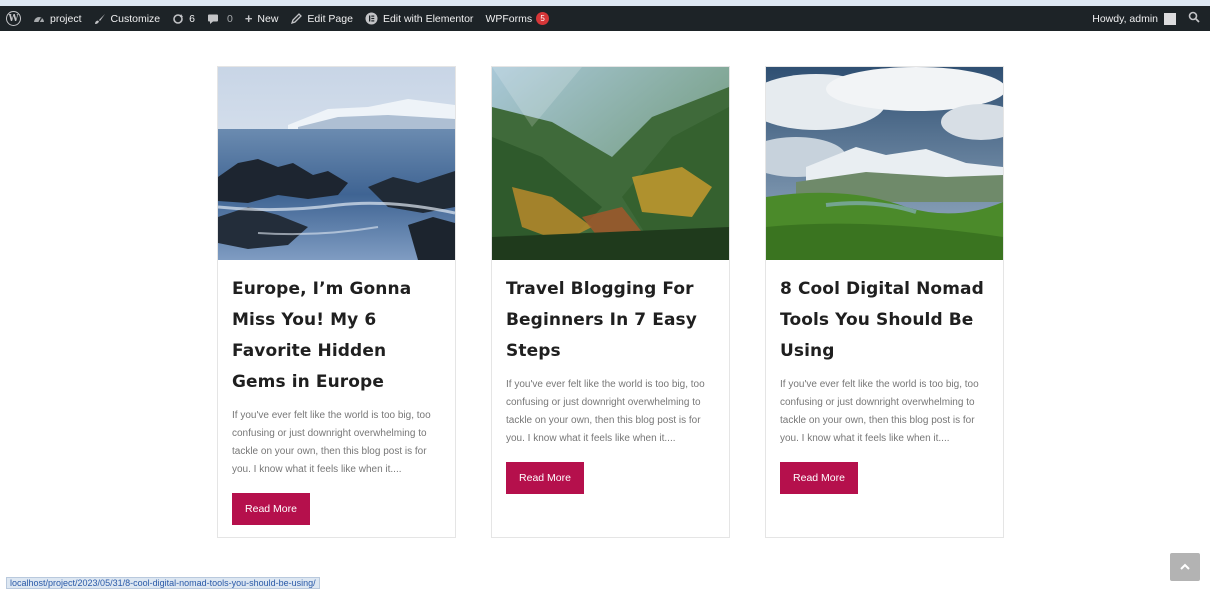  I want to click on pencil-icon, so click(296, 18).